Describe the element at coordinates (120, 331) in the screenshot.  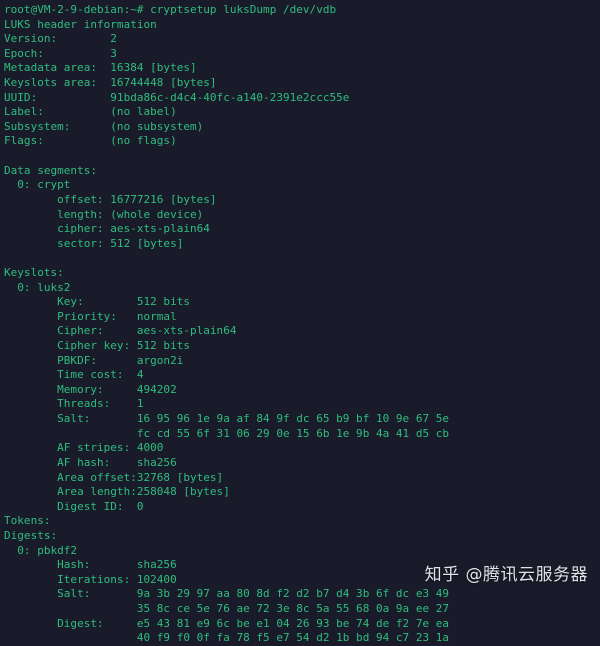
I see `terminal-output-line: Cipher: aes-xts-plain64` at that location.